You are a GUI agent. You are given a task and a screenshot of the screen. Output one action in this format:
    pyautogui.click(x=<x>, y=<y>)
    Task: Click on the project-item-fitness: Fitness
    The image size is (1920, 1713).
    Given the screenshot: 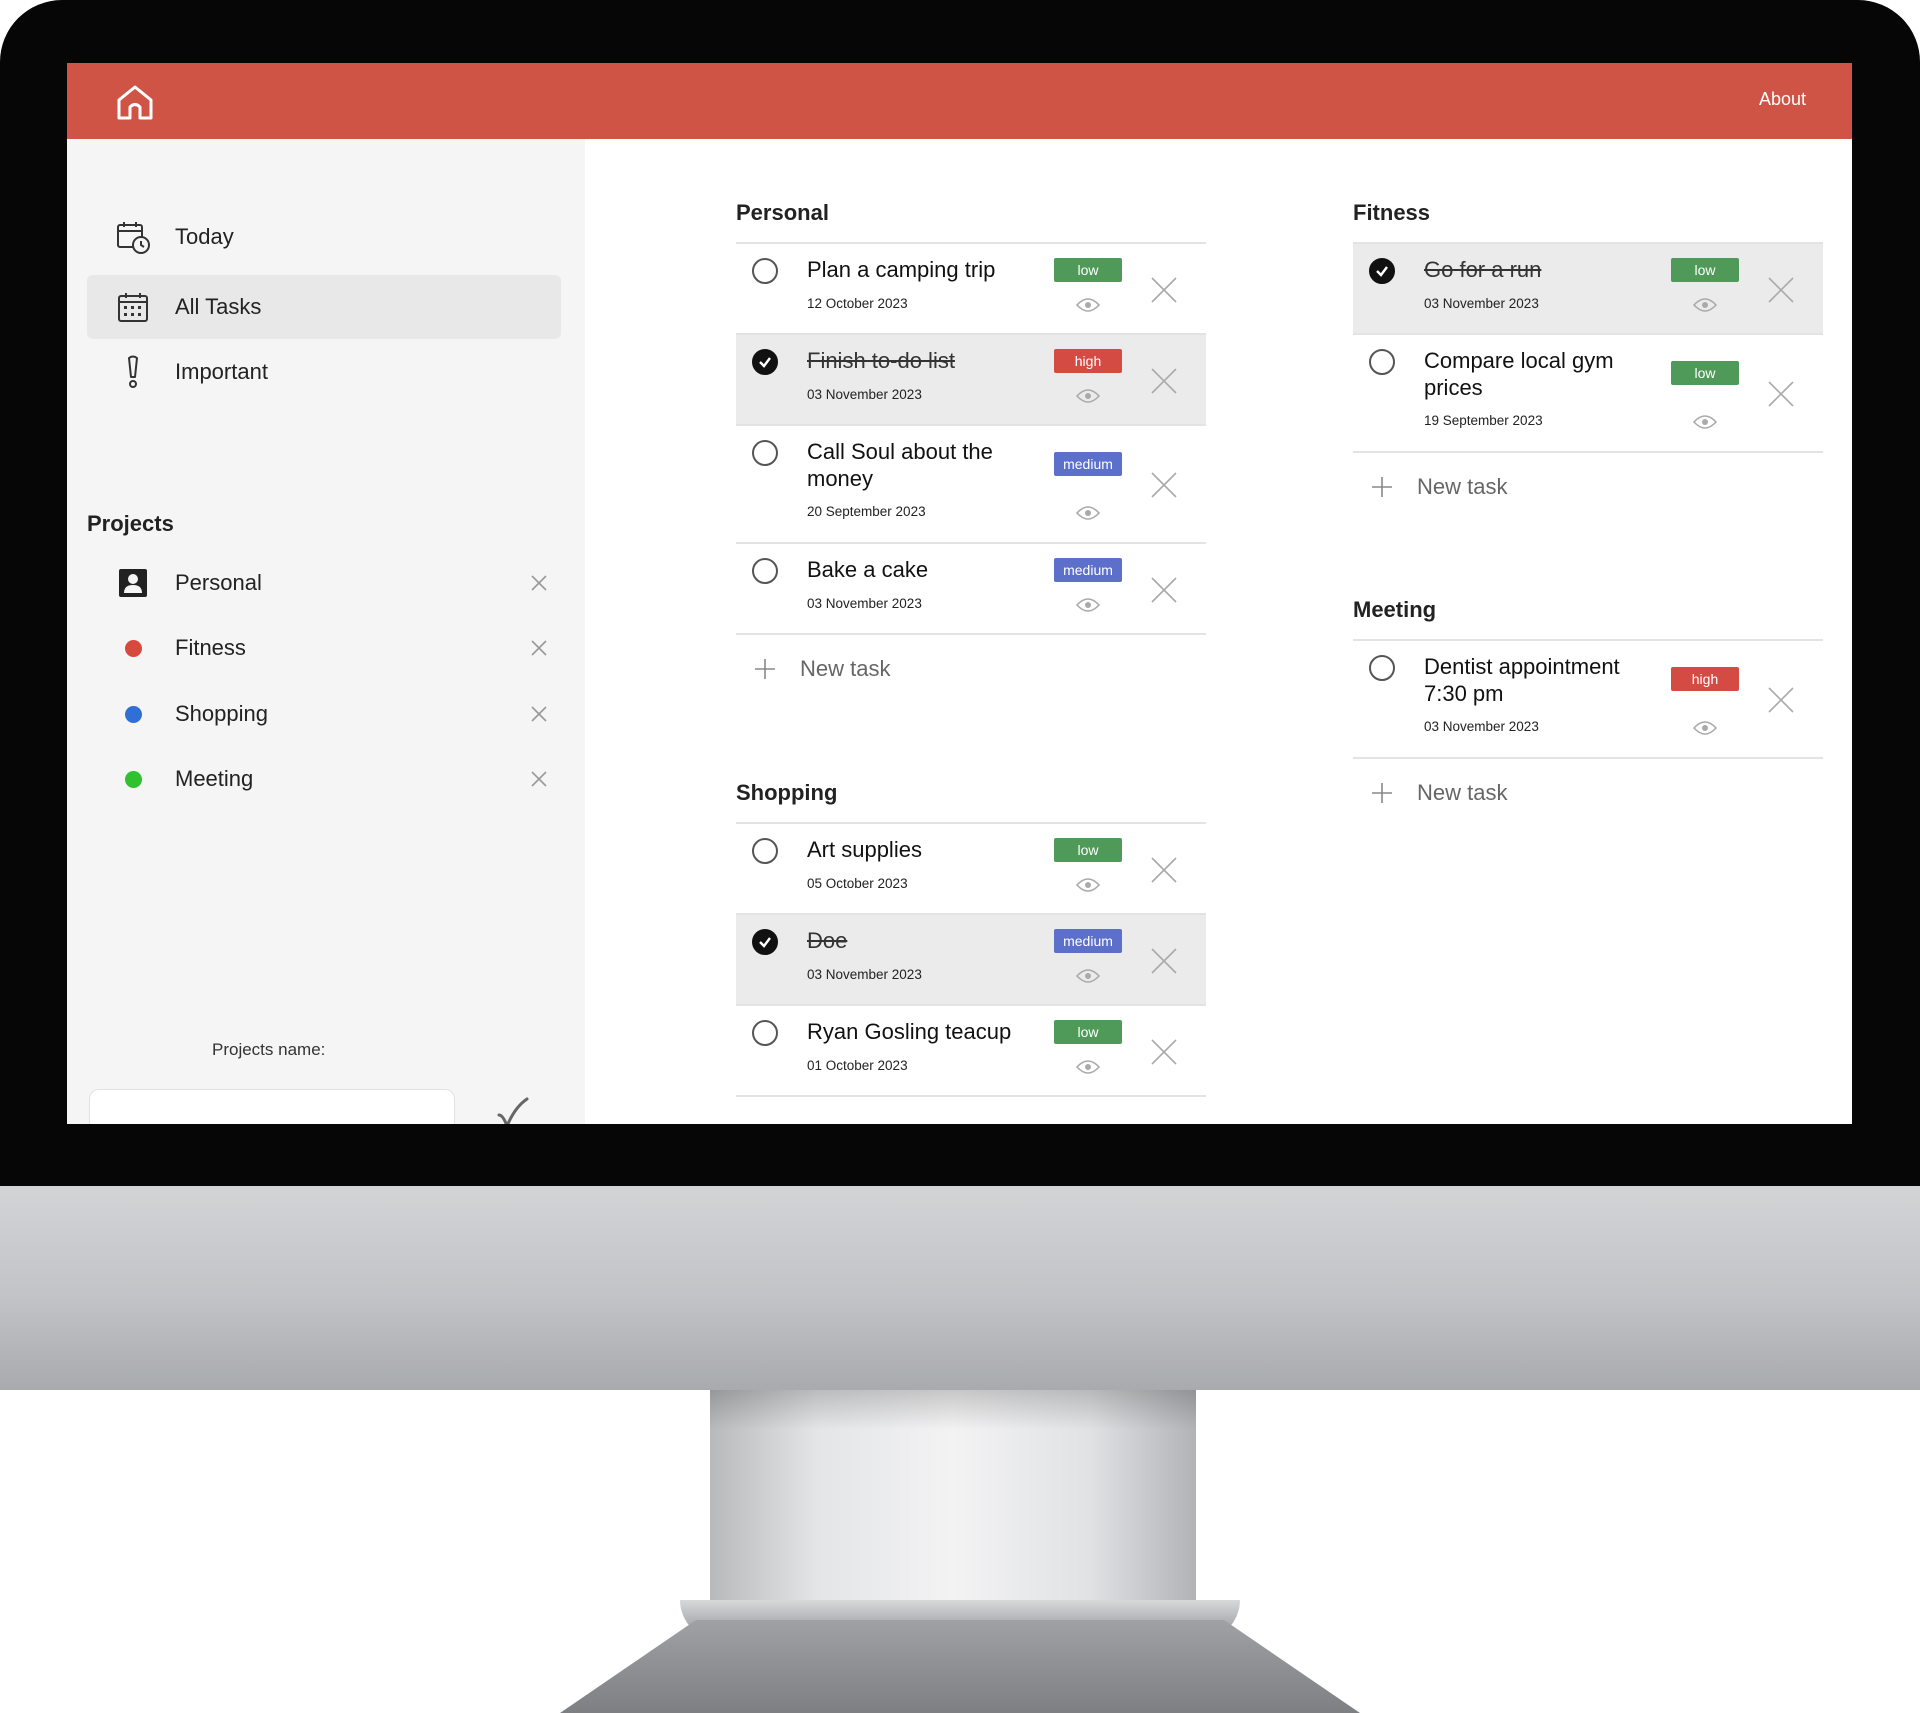 What is the action you would take?
    pyautogui.click(x=324, y=648)
    